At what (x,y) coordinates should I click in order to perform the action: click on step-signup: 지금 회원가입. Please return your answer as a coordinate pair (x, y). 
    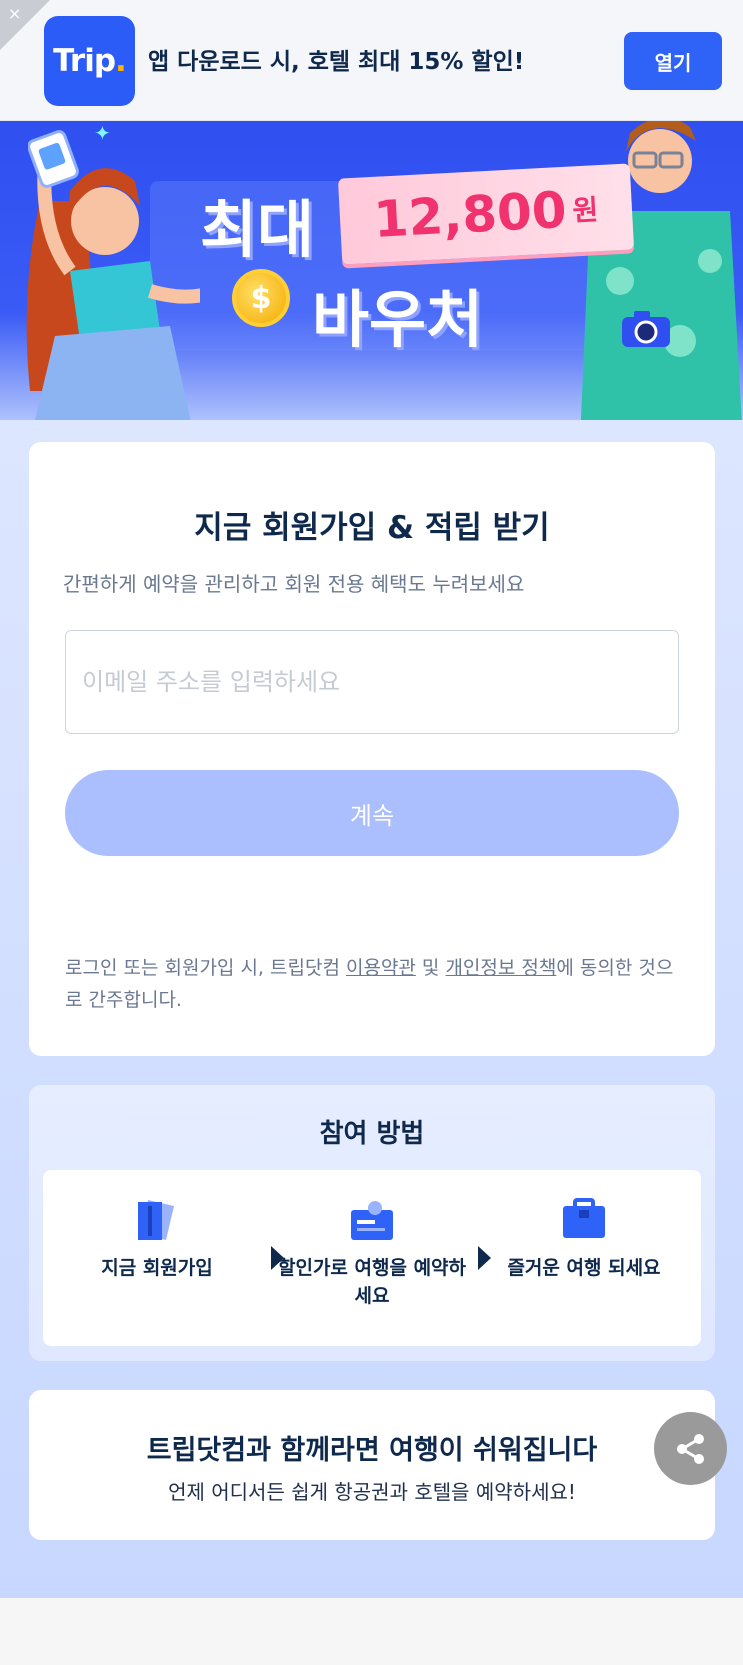
    Looking at the image, I should click on (157, 1240).